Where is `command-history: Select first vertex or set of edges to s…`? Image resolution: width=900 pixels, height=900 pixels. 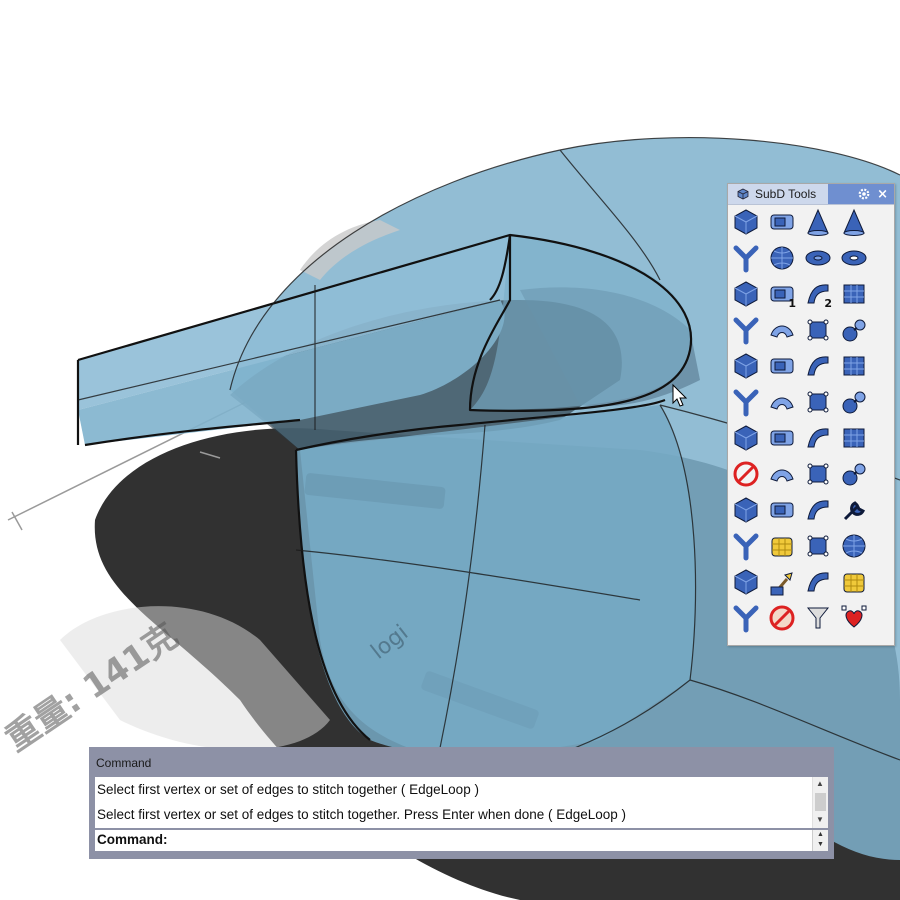
command-history: Select first vertex or set of edges to s… is located at coordinates (461, 802).